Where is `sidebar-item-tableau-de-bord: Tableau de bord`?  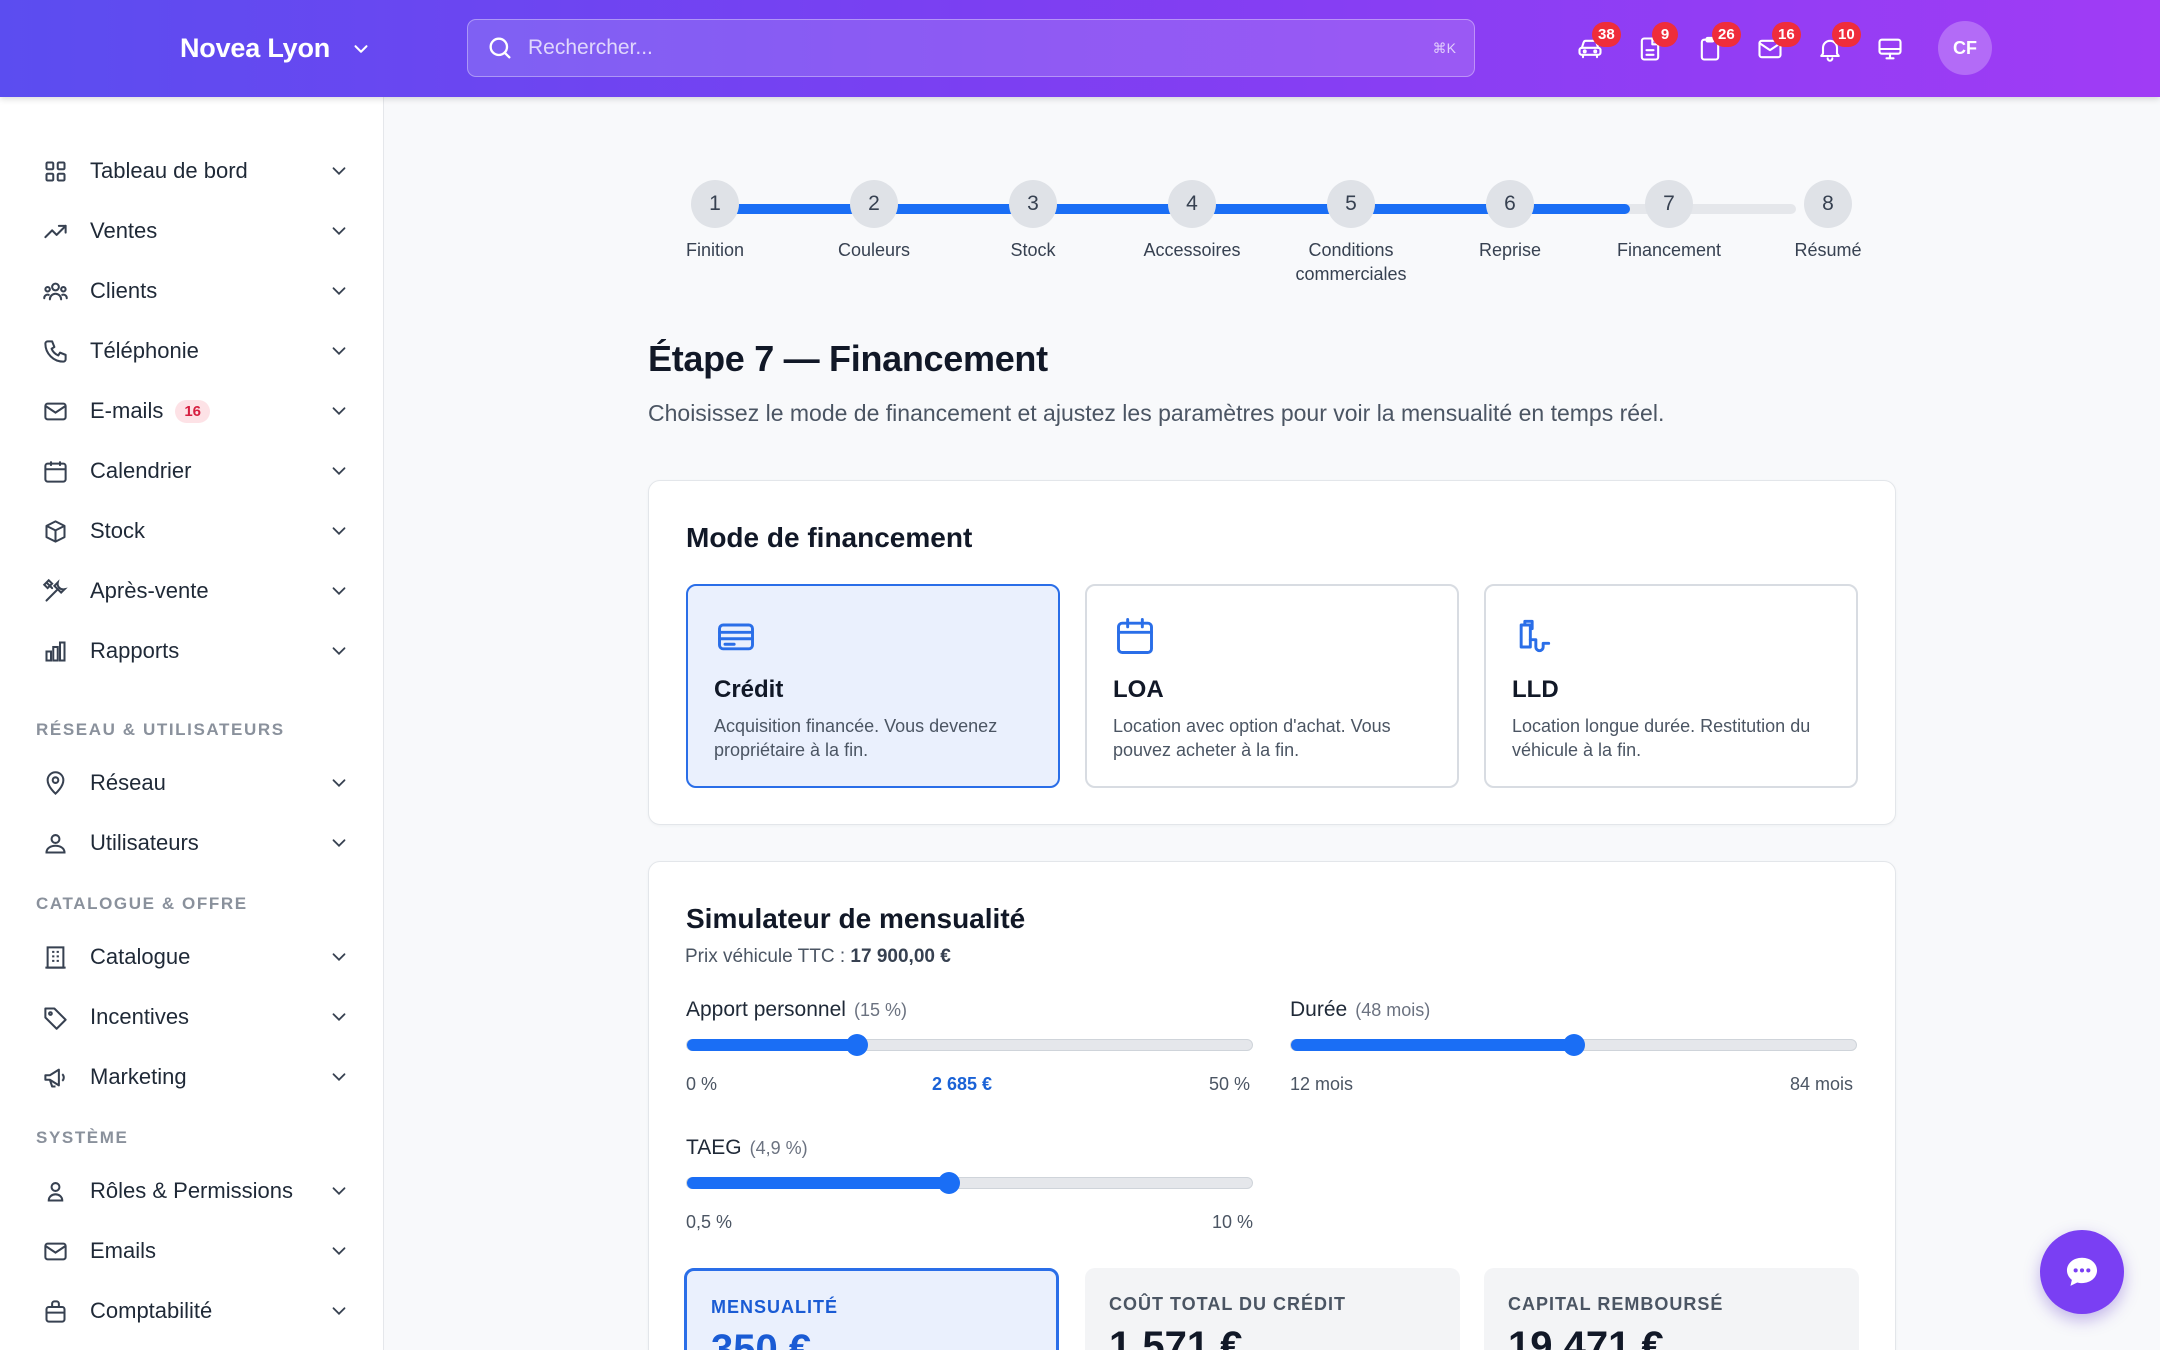 sidebar-item-tableau-de-bord: Tableau de bord is located at coordinates (195, 171).